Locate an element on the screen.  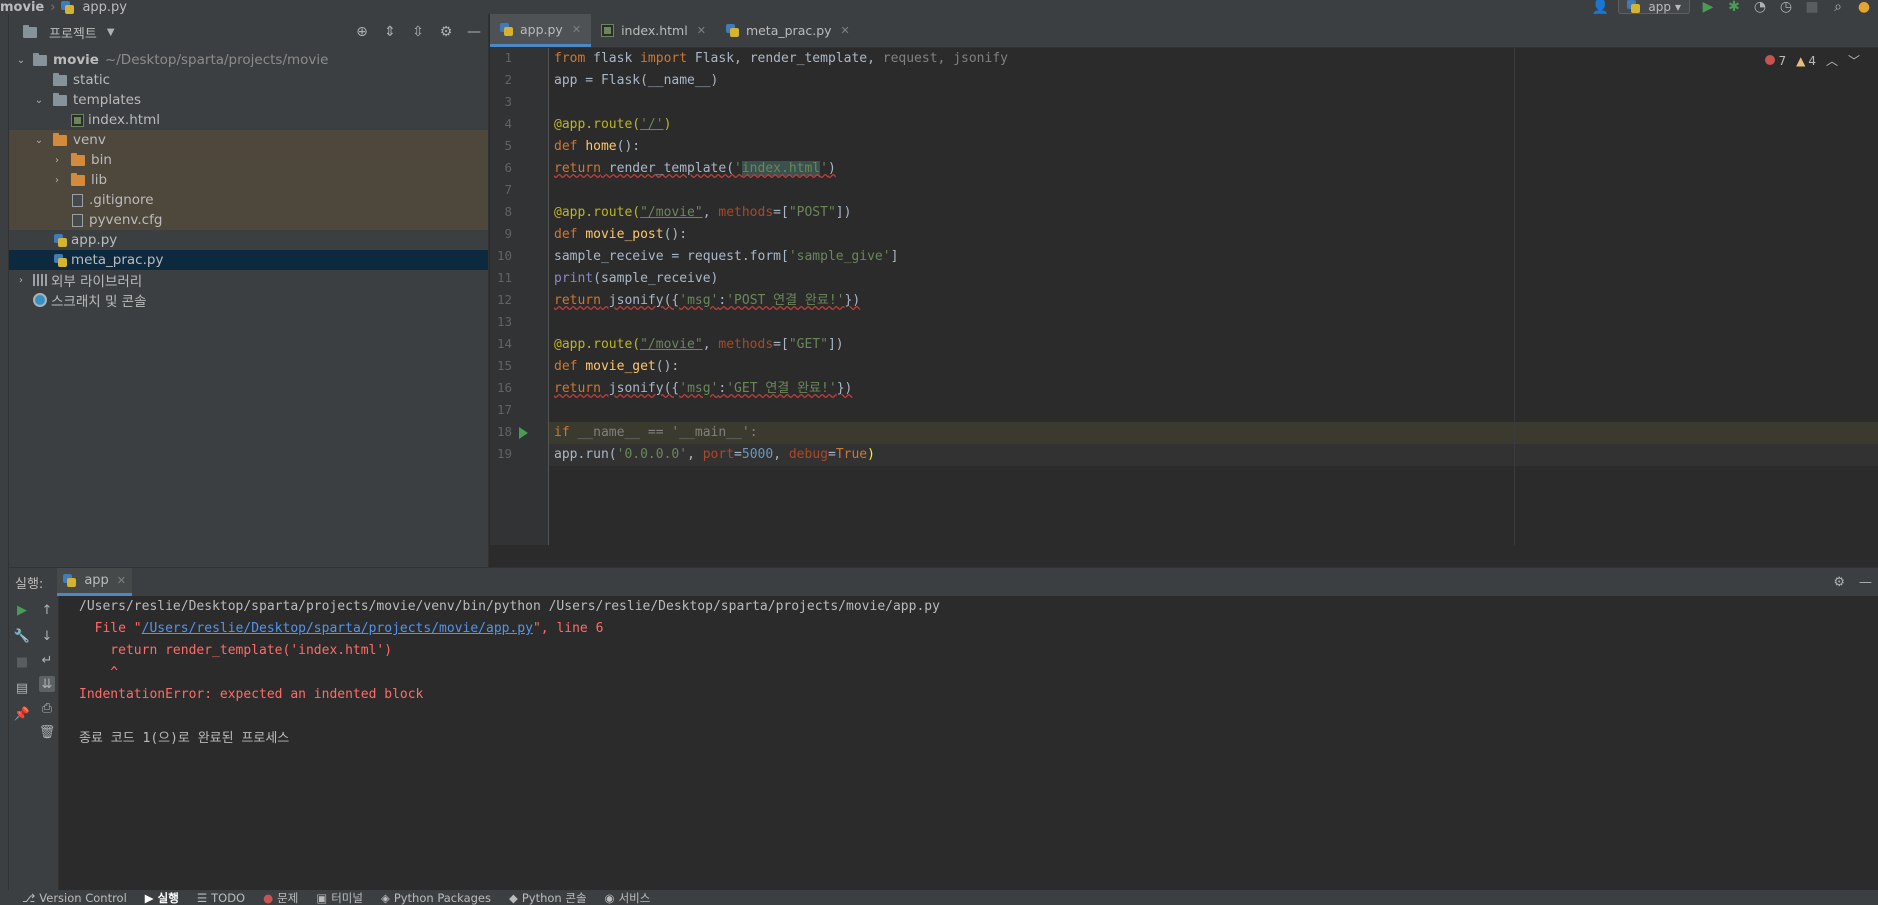
run-panel-header: 실행: app ✕ ⚙ — is located at coordinates (943, 582).